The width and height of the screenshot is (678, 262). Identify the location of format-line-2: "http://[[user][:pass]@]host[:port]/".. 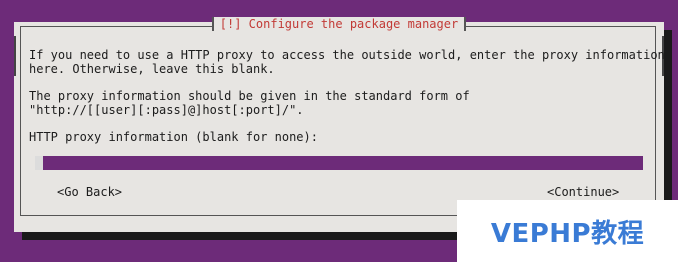
(166, 110).